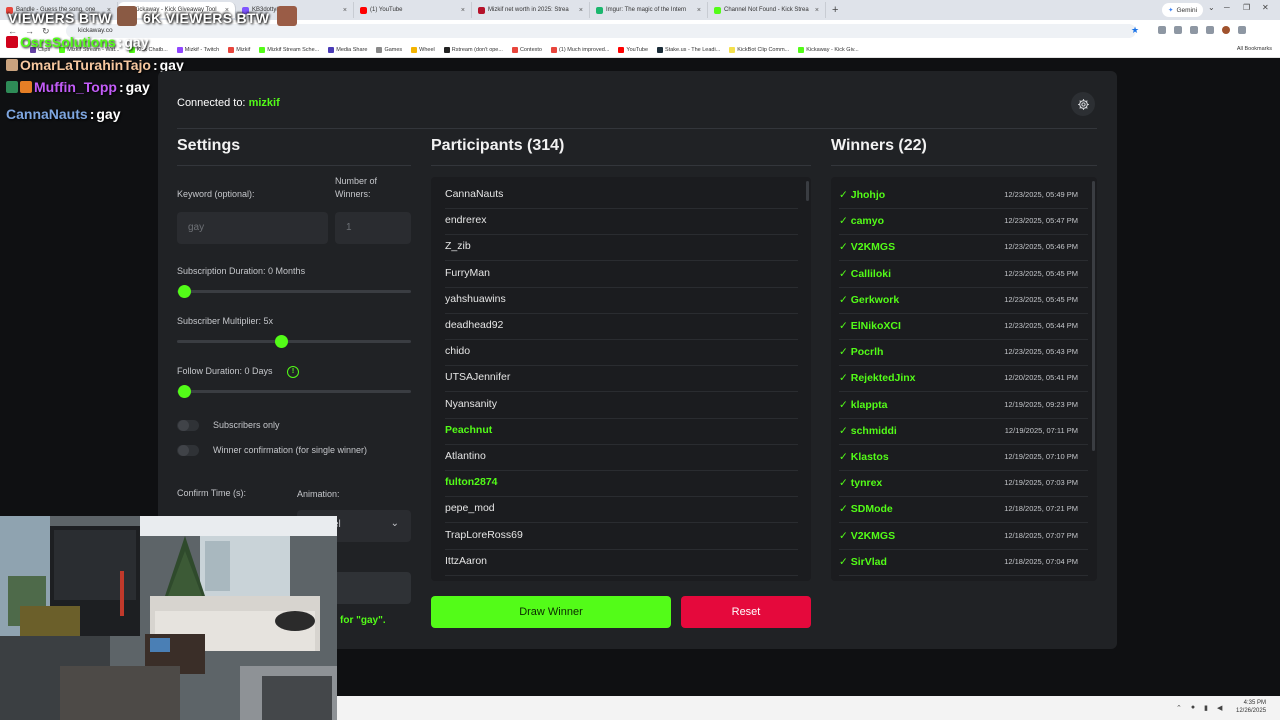  I want to click on tab-favicon-icon, so click(363, 10).